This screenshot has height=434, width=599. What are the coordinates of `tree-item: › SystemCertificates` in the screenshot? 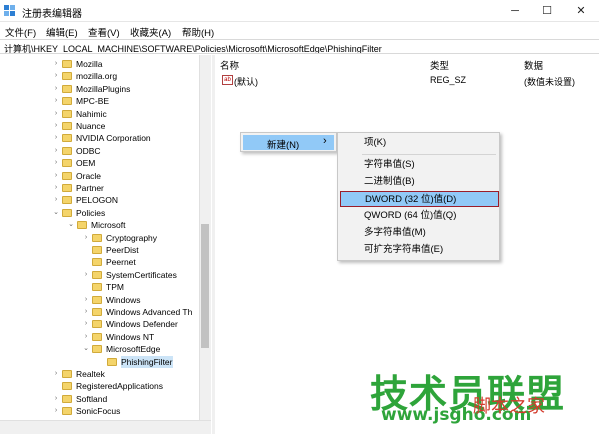 It's located at (99, 275).